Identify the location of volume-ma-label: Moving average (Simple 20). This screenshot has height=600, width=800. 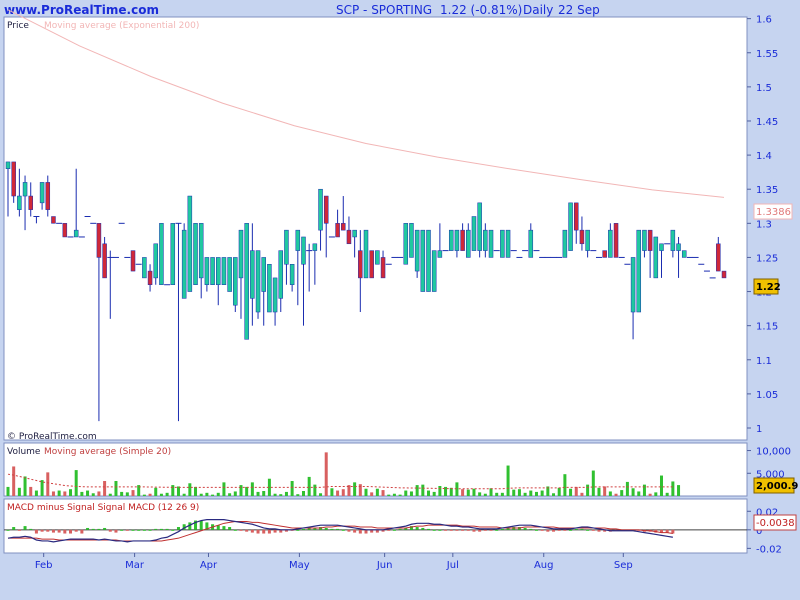
(107, 452).